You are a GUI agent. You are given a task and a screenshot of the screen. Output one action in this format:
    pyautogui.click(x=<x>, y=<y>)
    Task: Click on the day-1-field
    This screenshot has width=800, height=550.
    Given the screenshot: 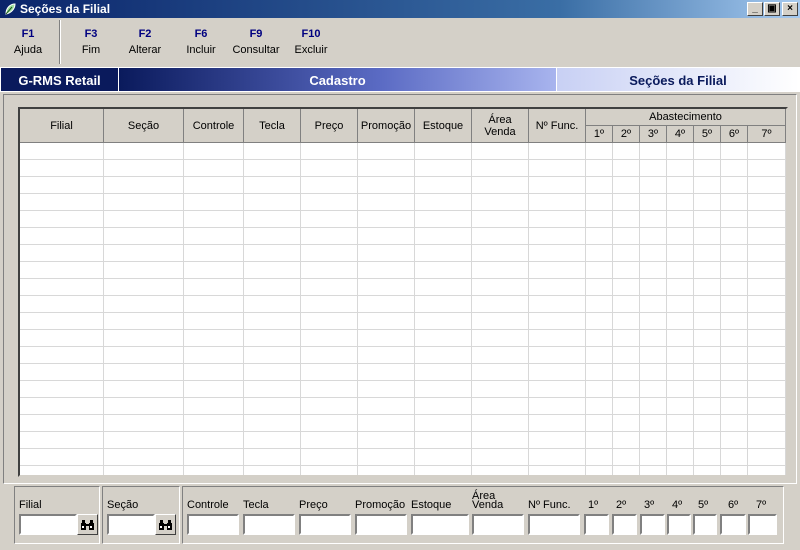 What is the action you would take?
    pyautogui.click(x=596, y=524)
    